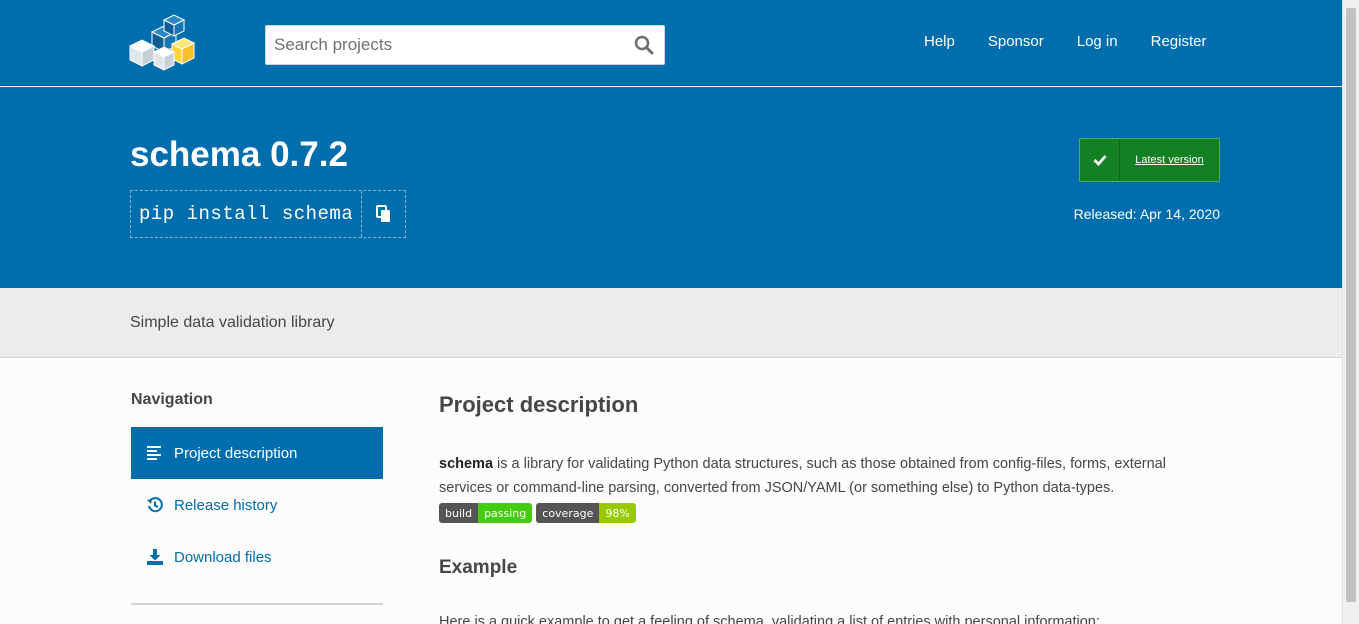  I want to click on sidebar-title: Navigation, so click(172, 399).